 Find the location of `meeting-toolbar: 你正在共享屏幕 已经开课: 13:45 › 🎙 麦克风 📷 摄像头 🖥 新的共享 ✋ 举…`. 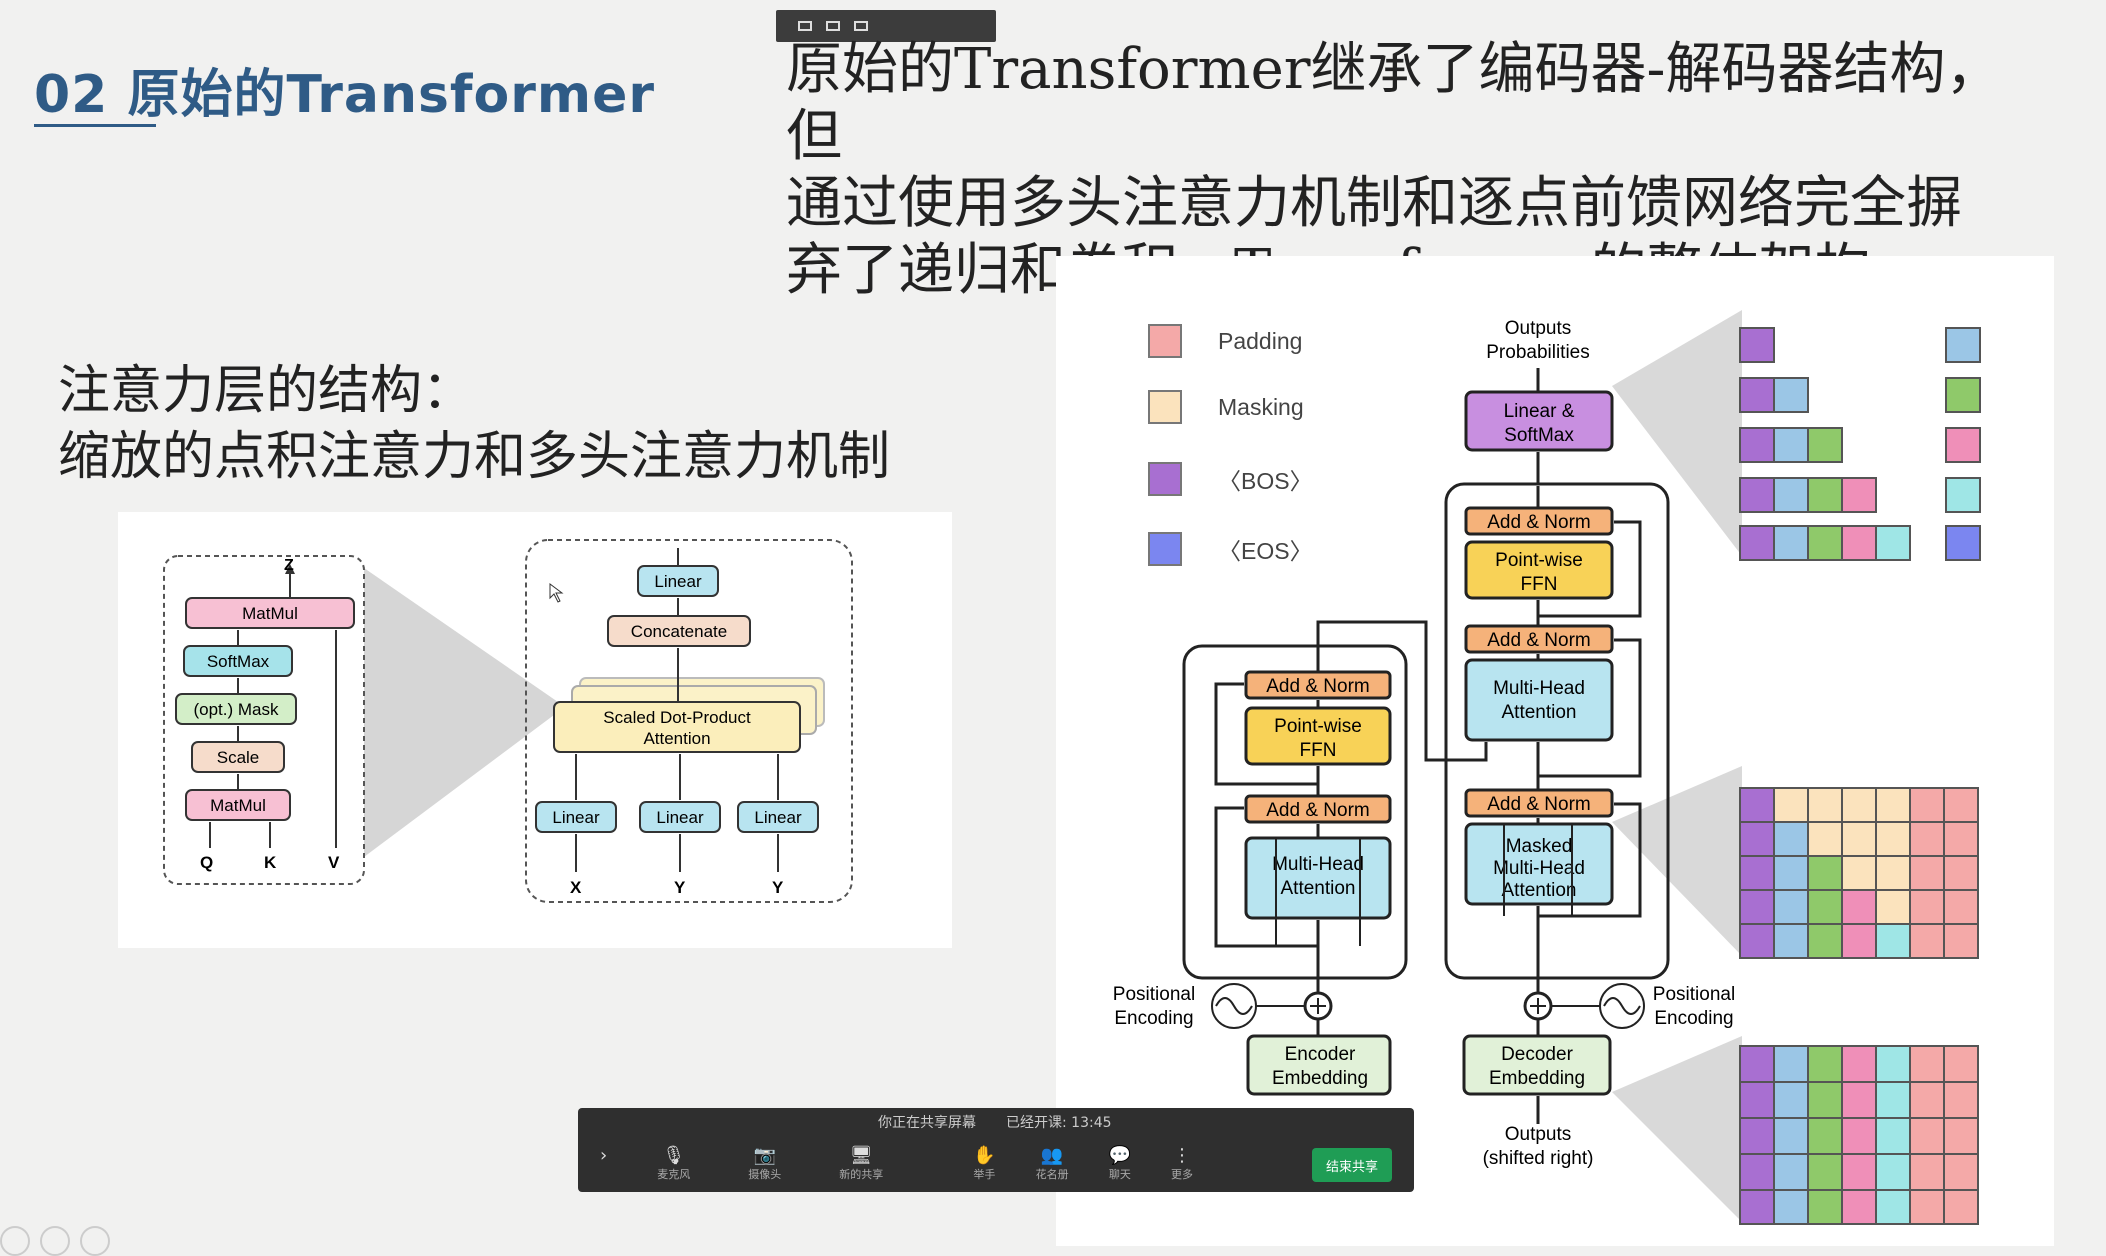

meeting-toolbar: 你正在共享屏幕 已经开课: 13:45 › 🎙 麦克风 📷 摄像头 🖥 新的共享 ✋ 举… is located at coordinates (996, 1150).